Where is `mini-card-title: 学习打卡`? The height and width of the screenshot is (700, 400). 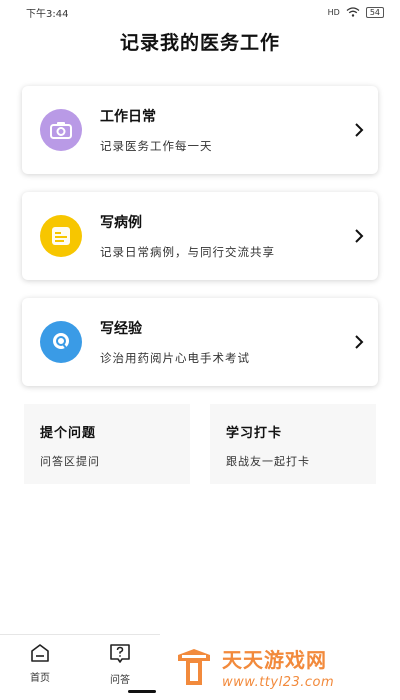
mini-card-title: 学习打卡 is located at coordinates (254, 433).